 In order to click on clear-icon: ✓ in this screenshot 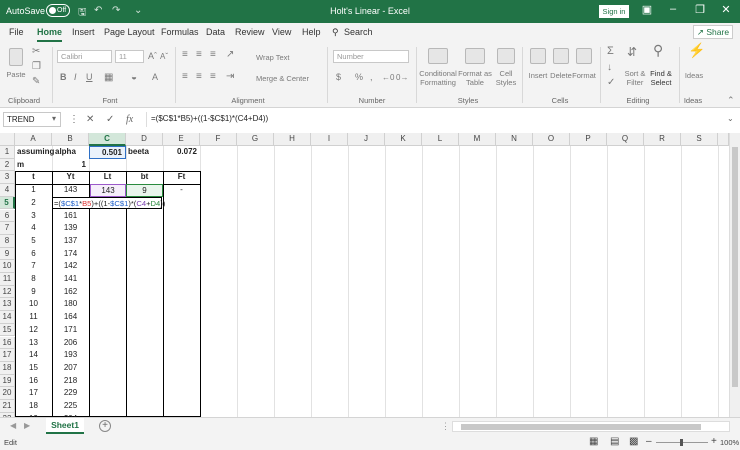, I will do `click(611, 83)`.